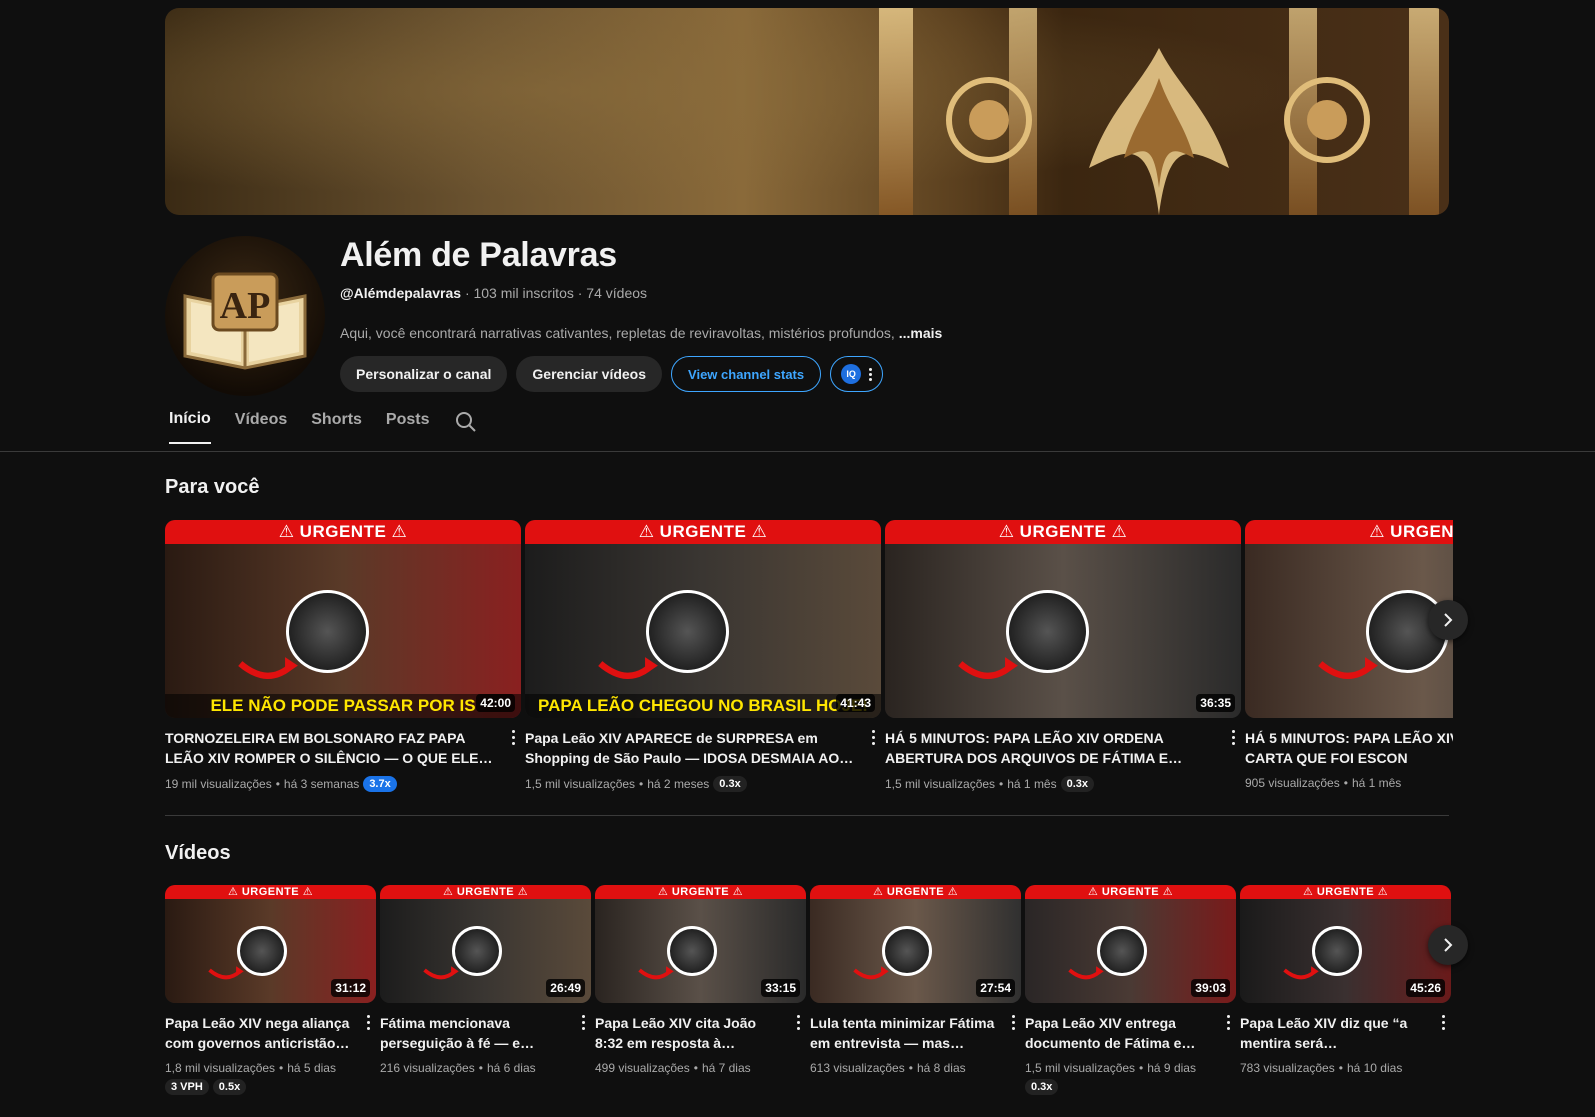 The height and width of the screenshot is (1117, 1595). I want to click on duration-badge: 42:00, so click(495, 703).